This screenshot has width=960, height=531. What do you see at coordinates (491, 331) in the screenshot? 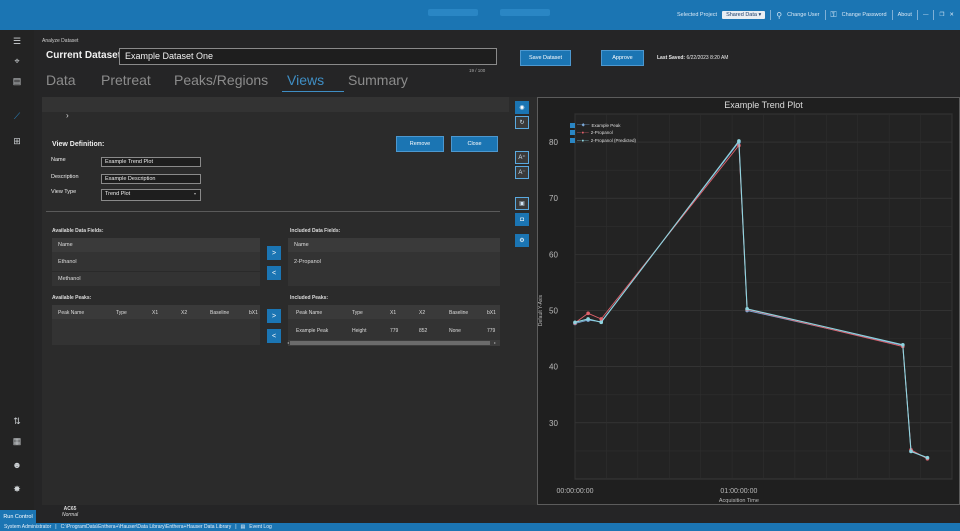
I see `cell-bx1: 779` at bounding box center [491, 331].